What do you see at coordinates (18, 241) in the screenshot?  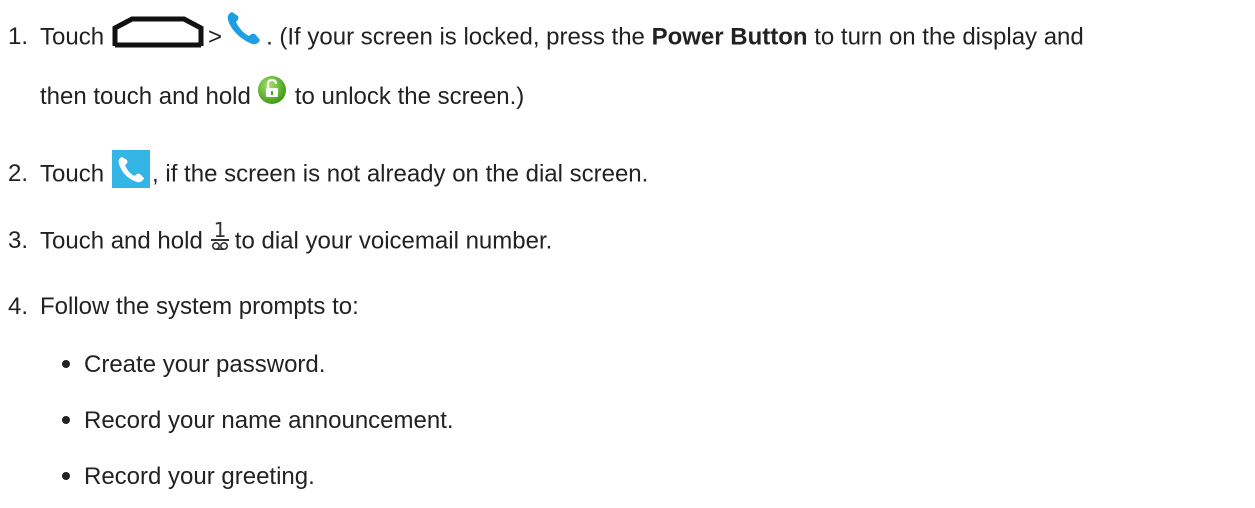 I see `step-number: 3.` at bounding box center [18, 241].